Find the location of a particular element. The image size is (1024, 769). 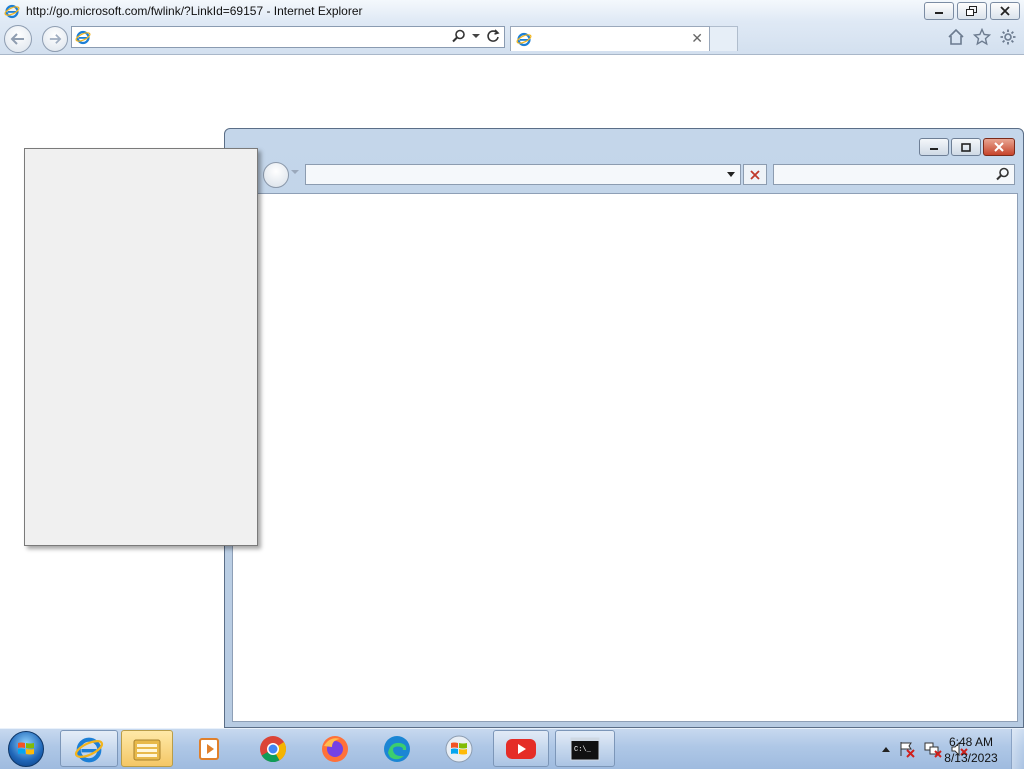

clock-time: 6:48 AM is located at coordinates (971, 742).